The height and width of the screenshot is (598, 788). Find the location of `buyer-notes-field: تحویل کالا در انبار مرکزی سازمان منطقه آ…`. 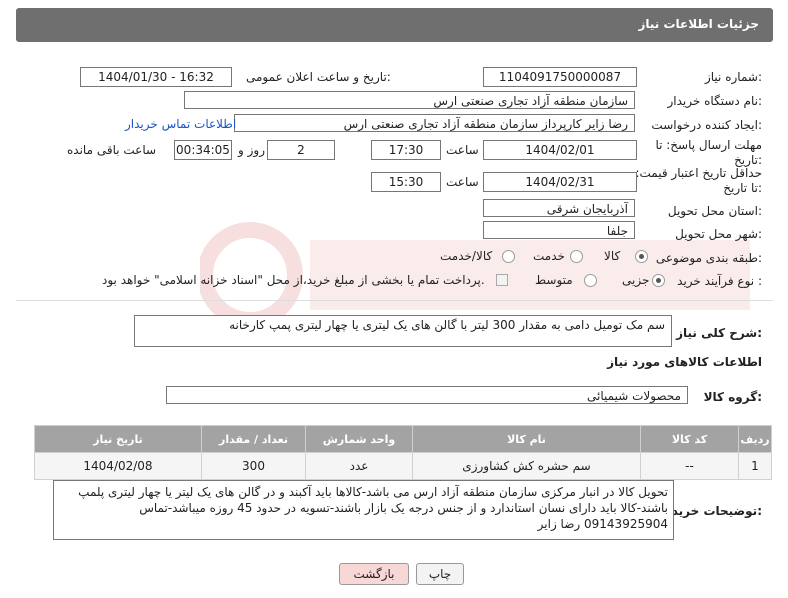

buyer-notes-field: تحویل کالا در انبار مرکزی سازمان منطقه آ… is located at coordinates (363, 510).